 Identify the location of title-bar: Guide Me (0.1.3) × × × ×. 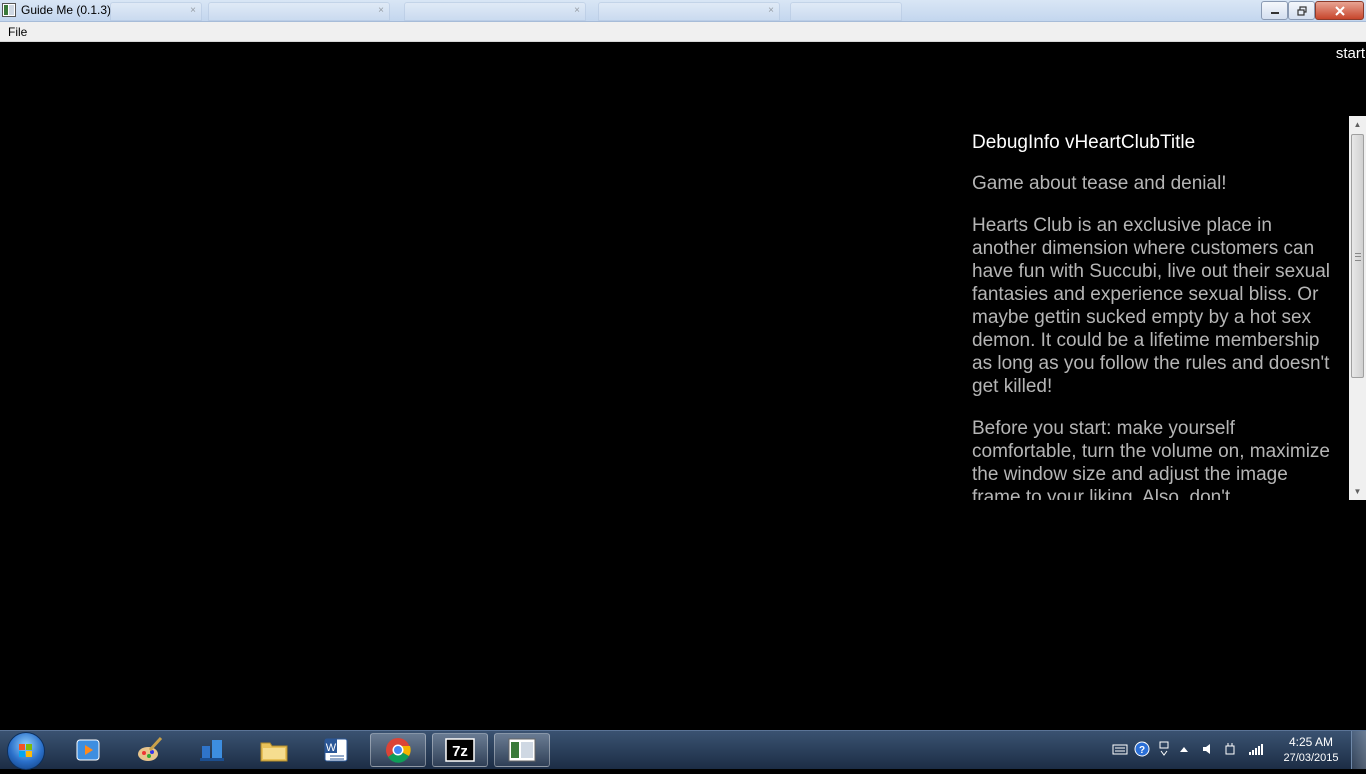
(683, 11).